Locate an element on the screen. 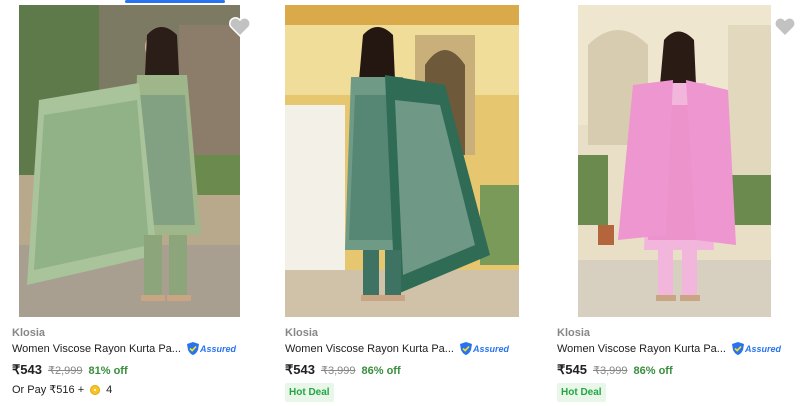 This screenshot has width=803, height=406. price-row: ₹545 ₹3,999 86% off is located at coordinates (615, 370).